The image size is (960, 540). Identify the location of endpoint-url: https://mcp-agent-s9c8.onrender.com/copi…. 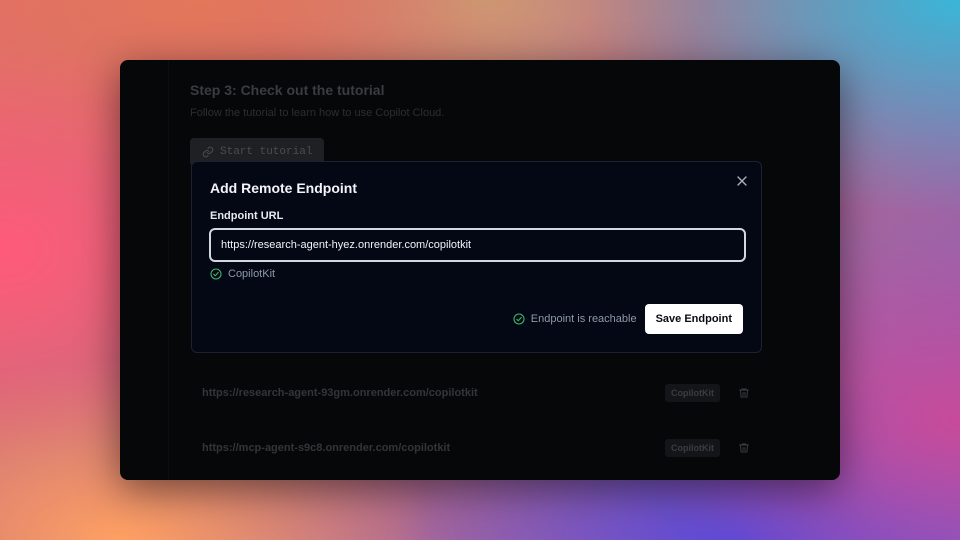
(326, 448).